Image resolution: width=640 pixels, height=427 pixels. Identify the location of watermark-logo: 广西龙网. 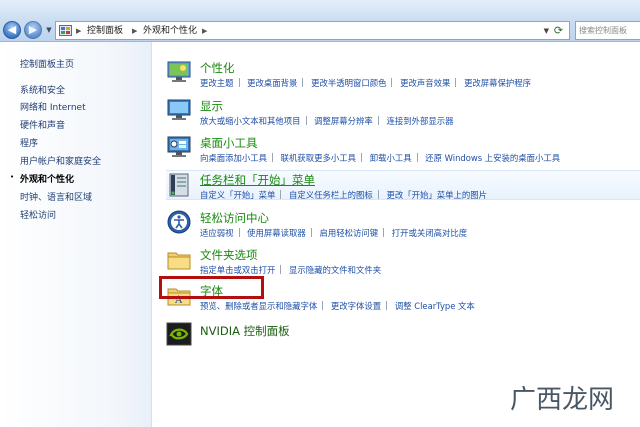
(562, 400).